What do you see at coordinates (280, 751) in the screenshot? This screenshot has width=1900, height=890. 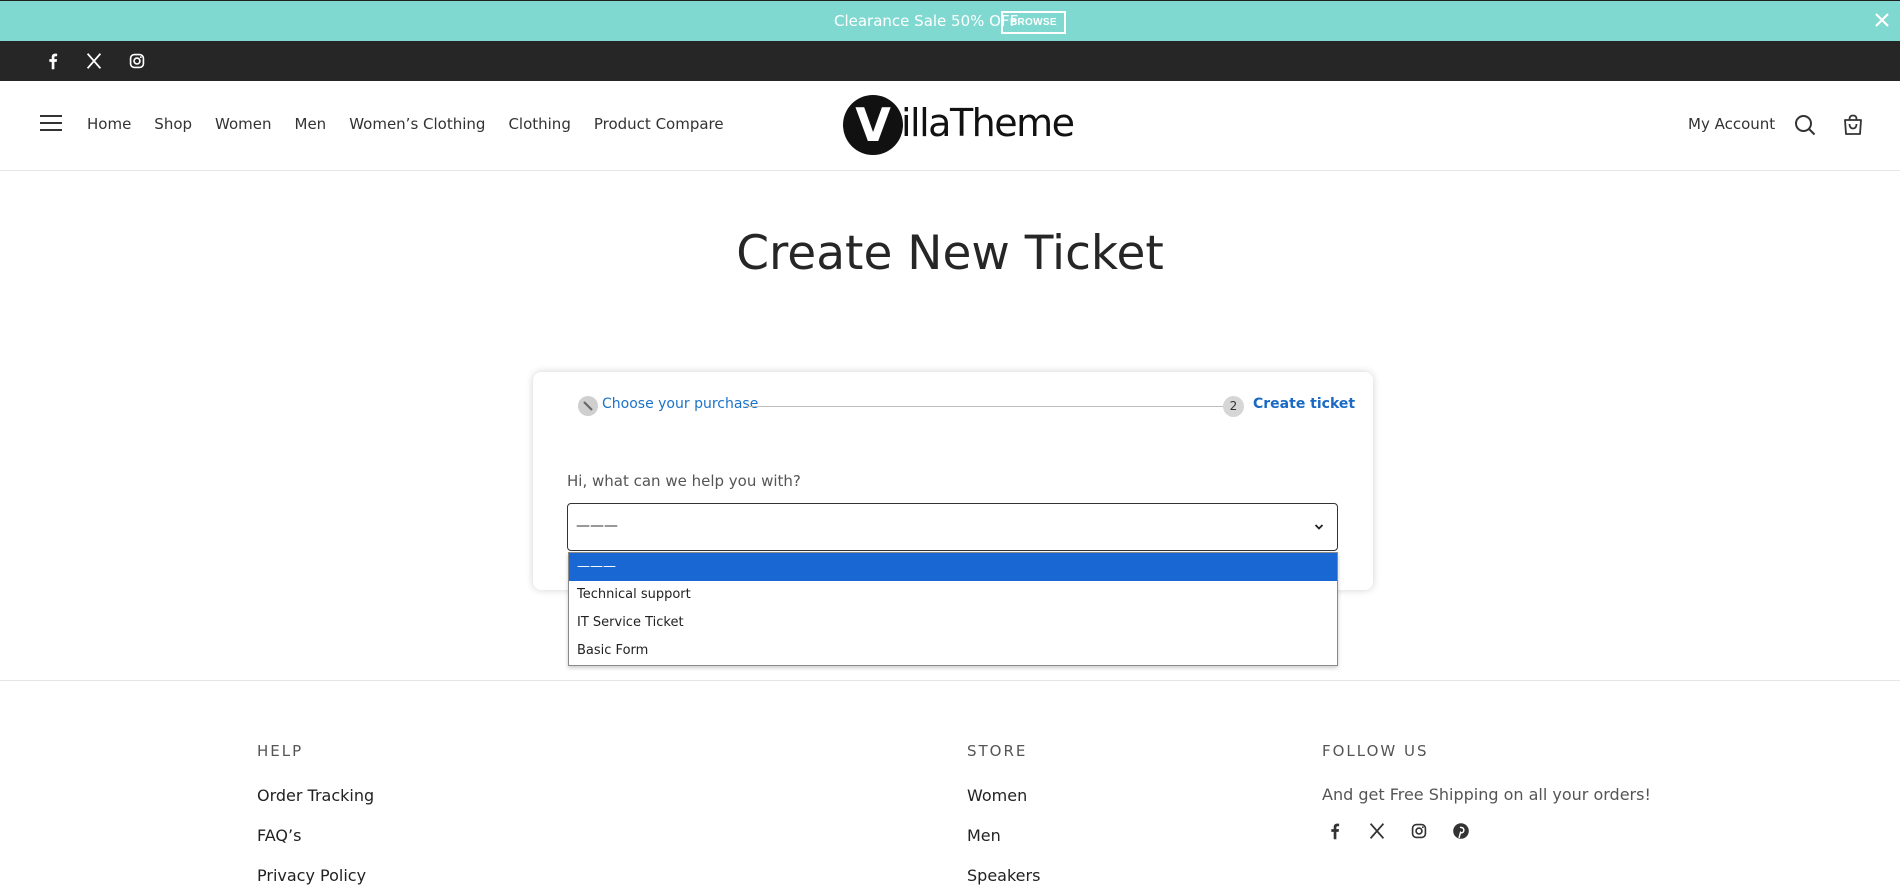 I see `footer-heading-help: HELP` at bounding box center [280, 751].